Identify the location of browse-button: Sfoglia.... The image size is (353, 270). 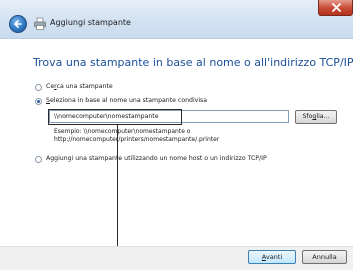
(316, 117).